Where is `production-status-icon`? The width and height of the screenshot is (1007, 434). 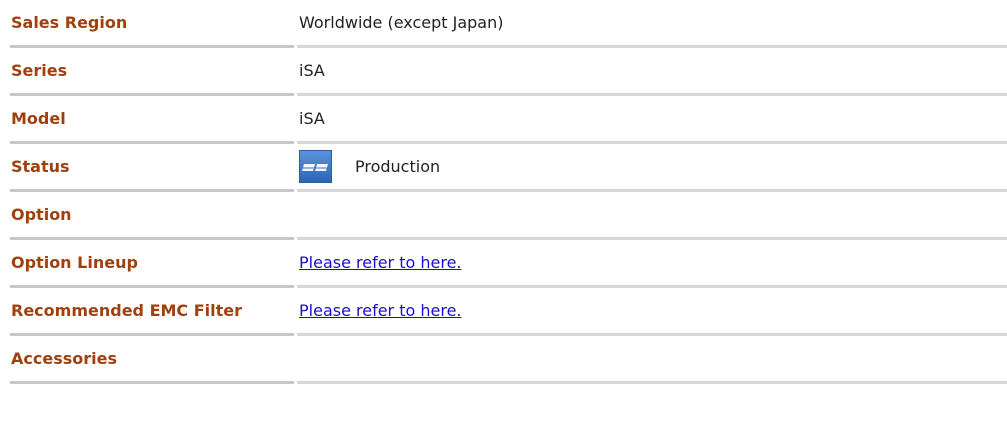
production-status-icon is located at coordinates (315, 166).